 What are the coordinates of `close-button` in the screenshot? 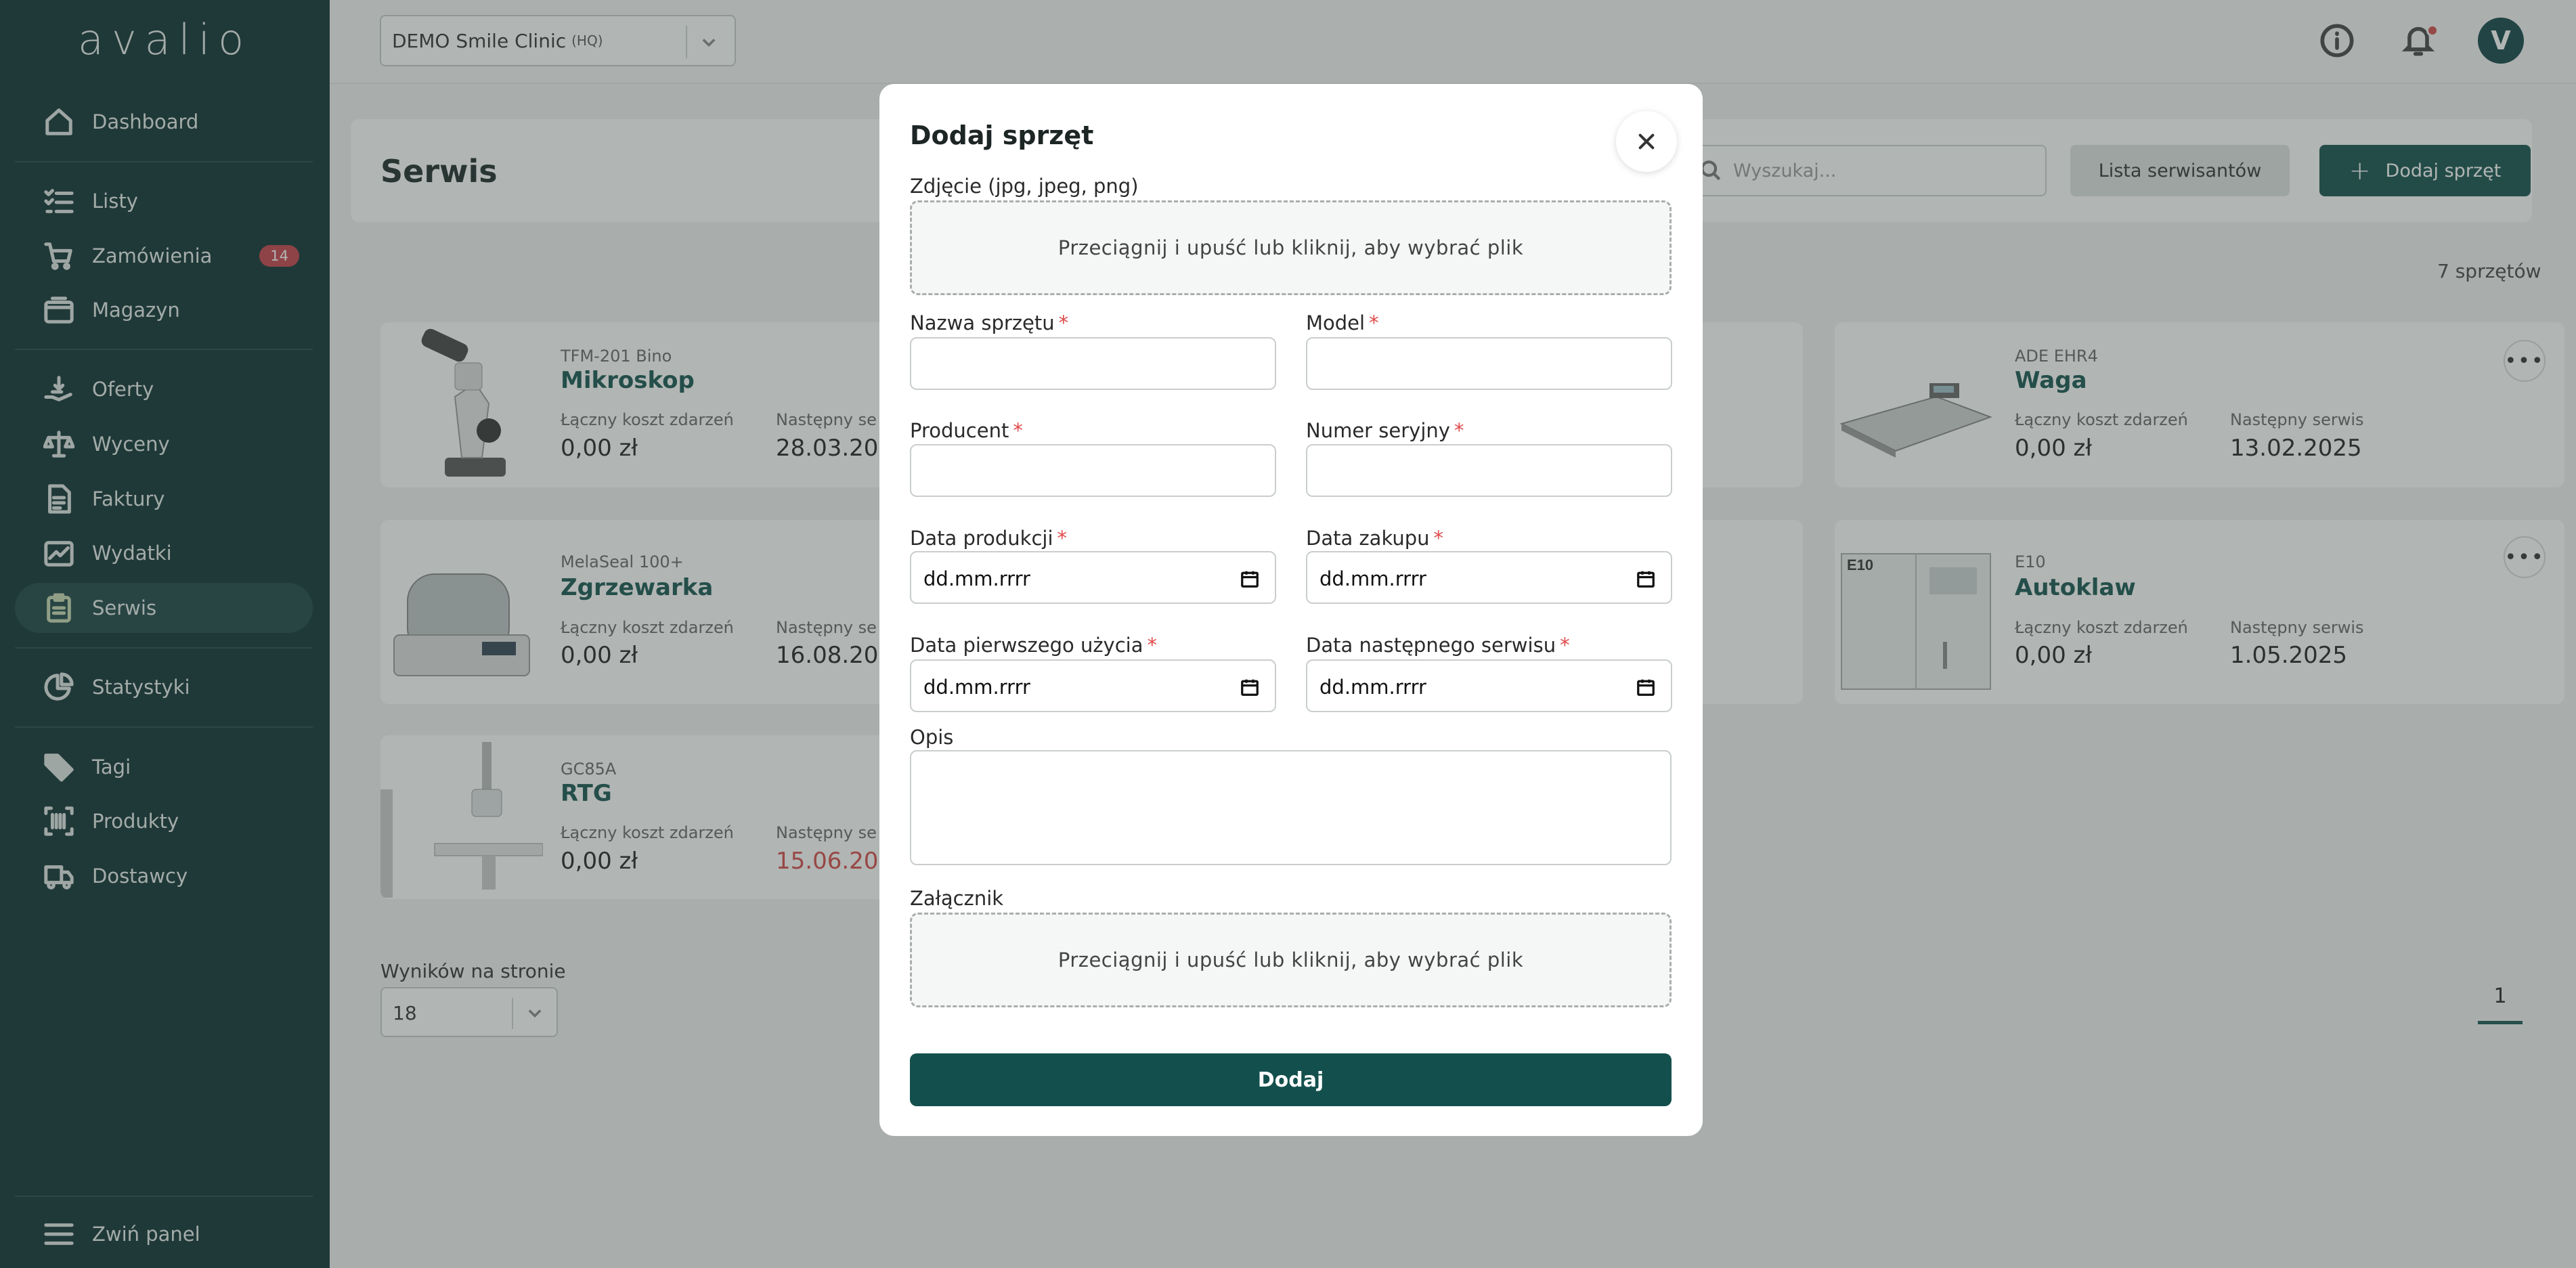 It's located at (1646, 141).